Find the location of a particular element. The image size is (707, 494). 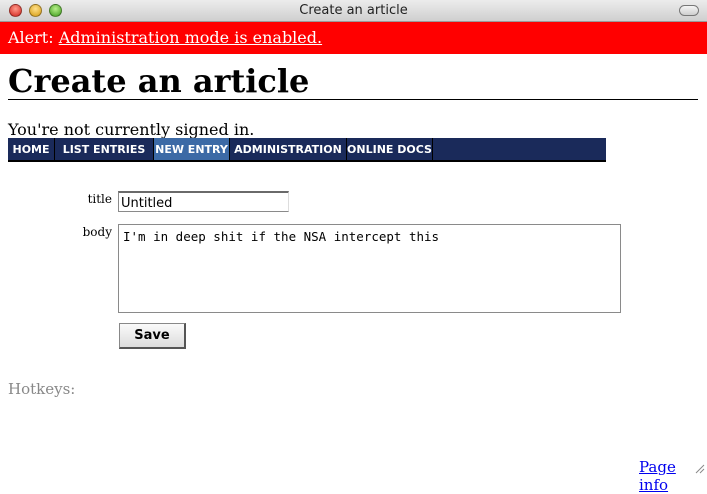

tab-home: HOME is located at coordinates (31, 149).